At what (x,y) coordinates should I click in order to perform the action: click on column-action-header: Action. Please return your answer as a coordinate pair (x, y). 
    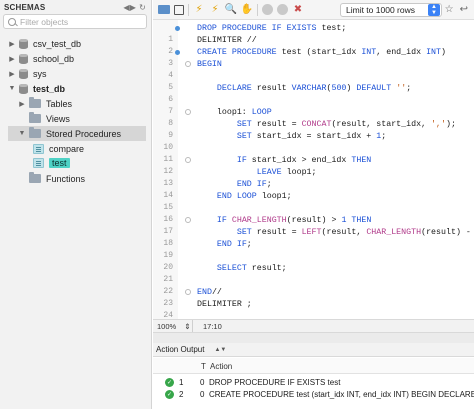
    Looking at the image, I should click on (221, 366).